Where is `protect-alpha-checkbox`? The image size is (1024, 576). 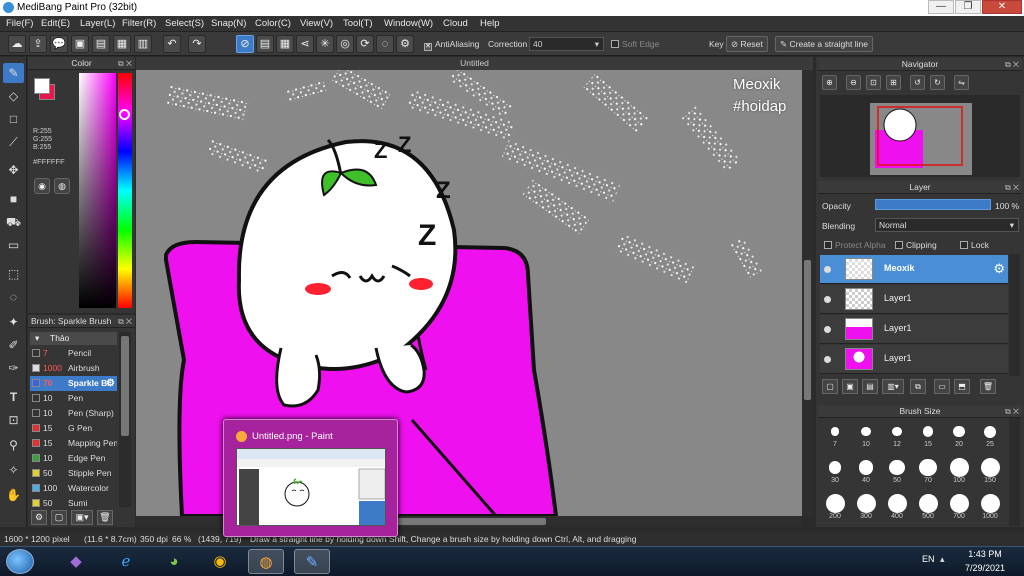 protect-alpha-checkbox is located at coordinates (828, 245).